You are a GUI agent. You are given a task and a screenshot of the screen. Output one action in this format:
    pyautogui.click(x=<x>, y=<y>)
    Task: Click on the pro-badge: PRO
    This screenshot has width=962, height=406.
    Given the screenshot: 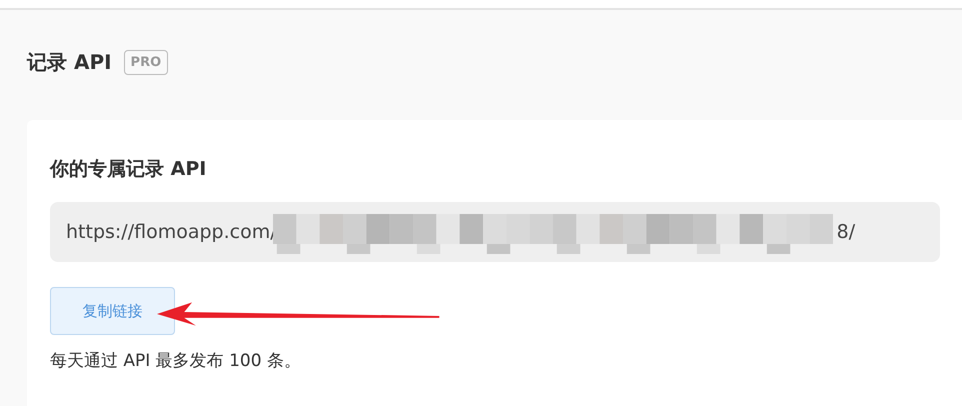 What is the action you would take?
    pyautogui.click(x=146, y=62)
    